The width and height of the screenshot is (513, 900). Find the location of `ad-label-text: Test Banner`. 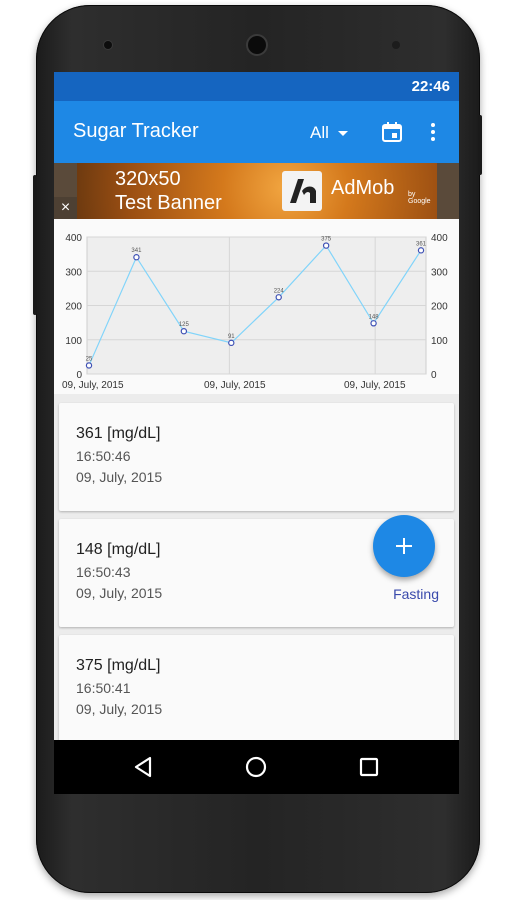

ad-label-text: Test Banner is located at coordinates (168, 203).